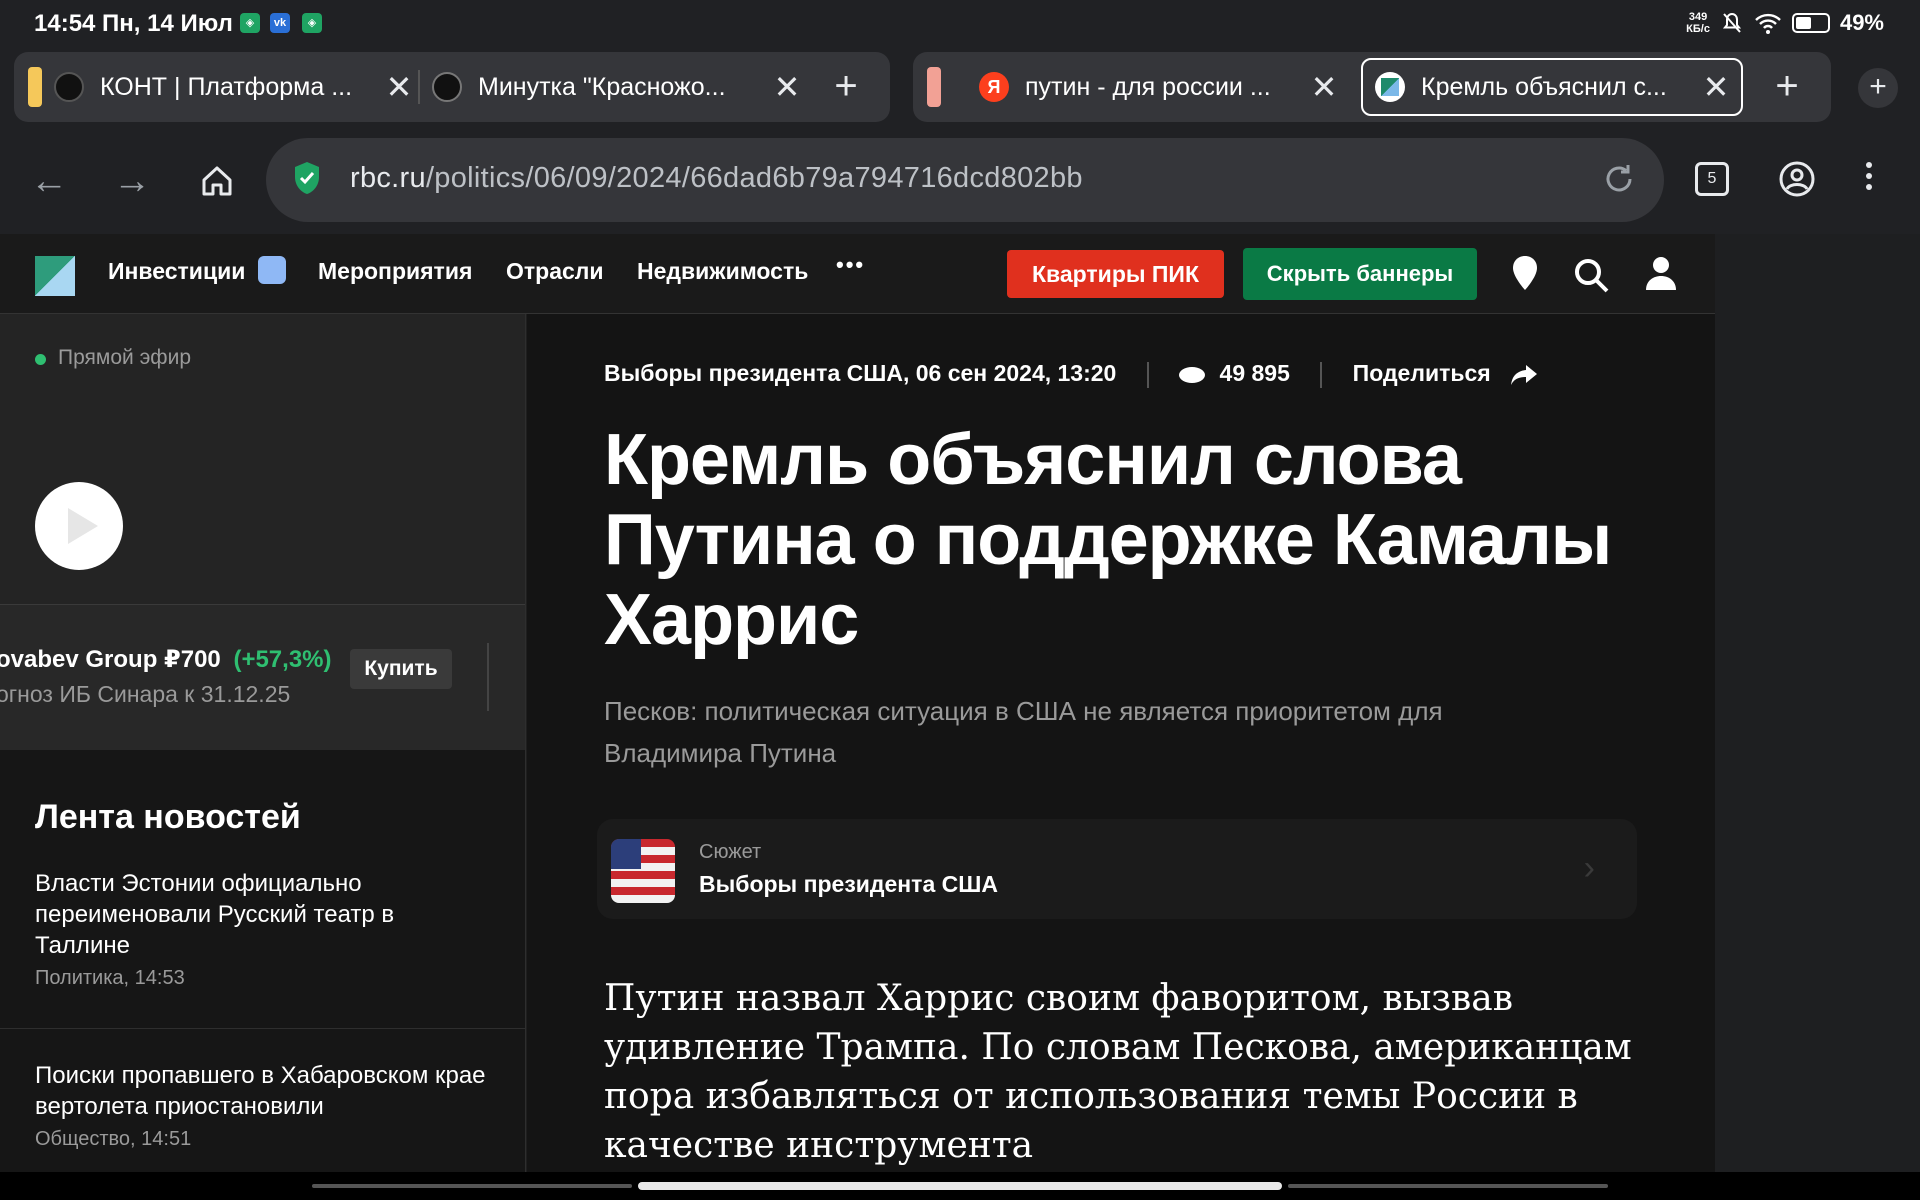  What do you see at coordinates (1810, 23) in the screenshot?
I see `battery-icon` at bounding box center [1810, 23].